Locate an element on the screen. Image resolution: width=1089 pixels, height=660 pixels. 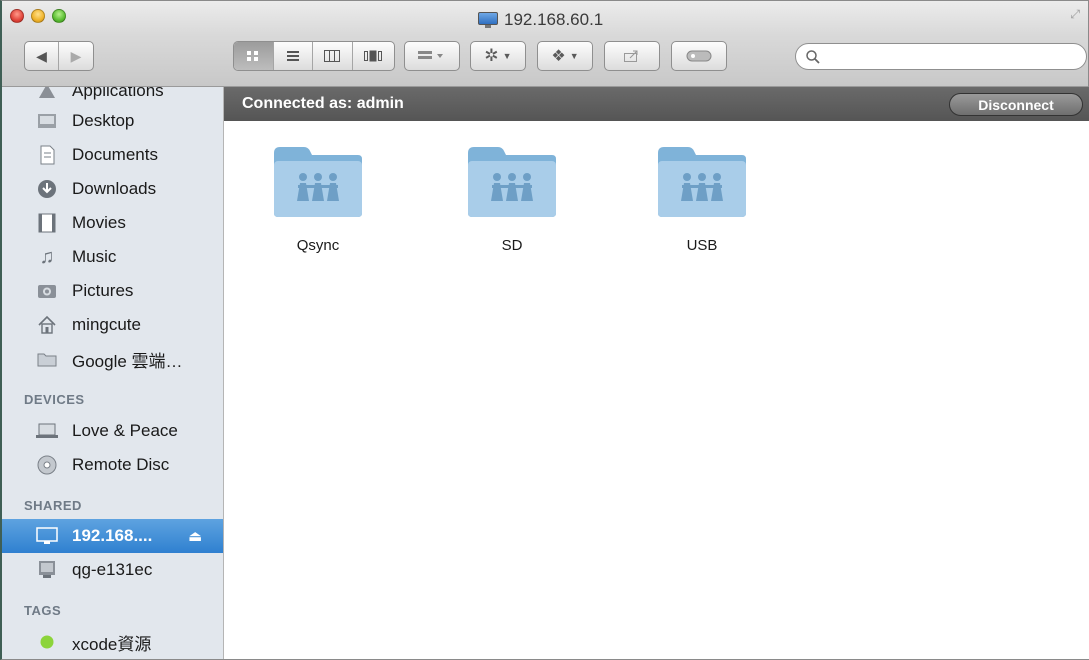
sidebar-item-music: ♫ Music is located at coordinates (112, 257).